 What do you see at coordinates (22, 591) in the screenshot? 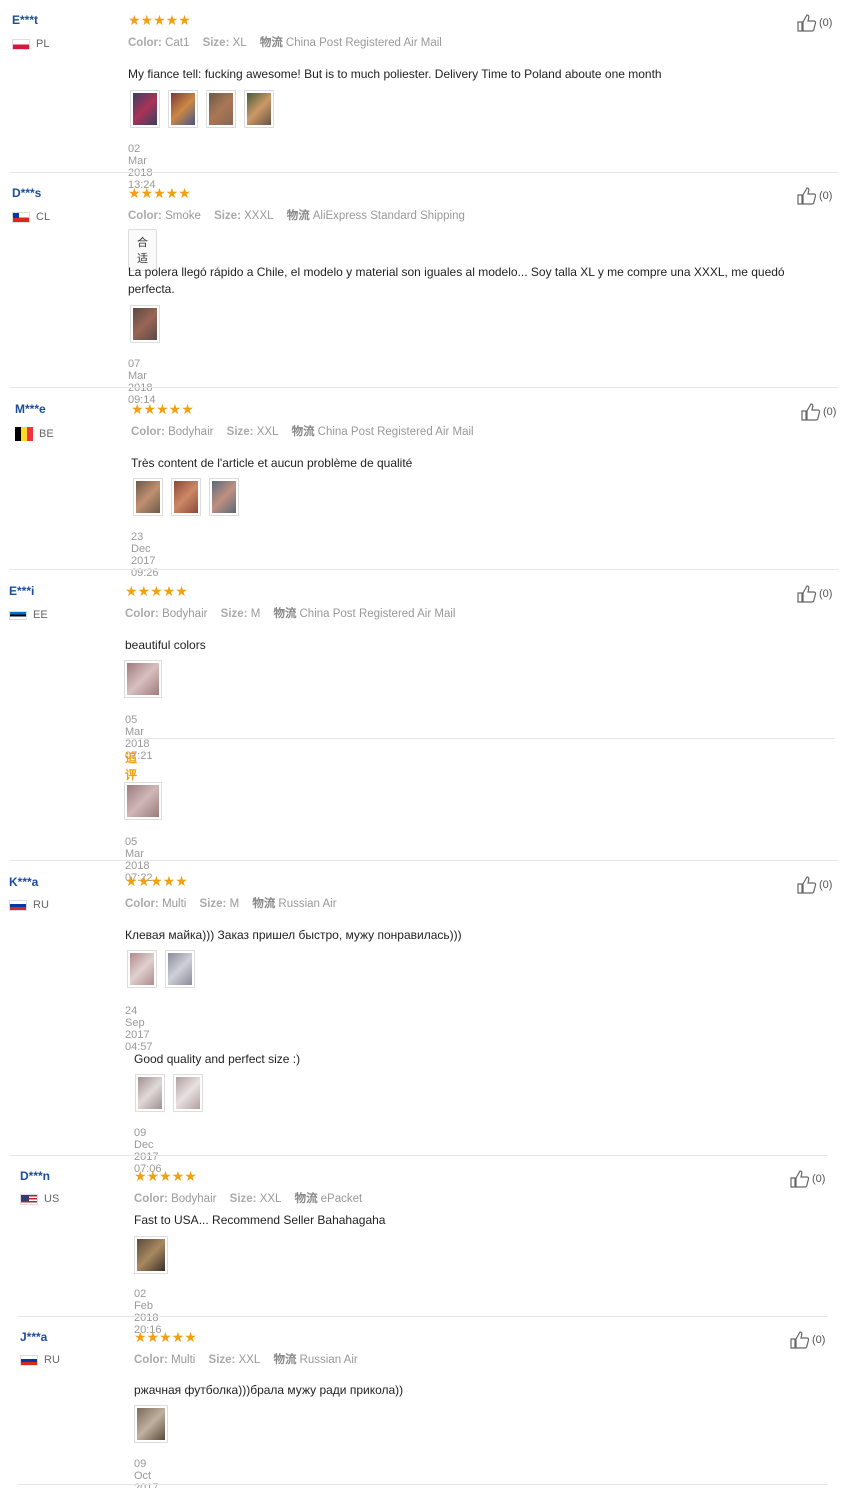
I see `buyer-name: E***i` at bounding box center [22, 591].